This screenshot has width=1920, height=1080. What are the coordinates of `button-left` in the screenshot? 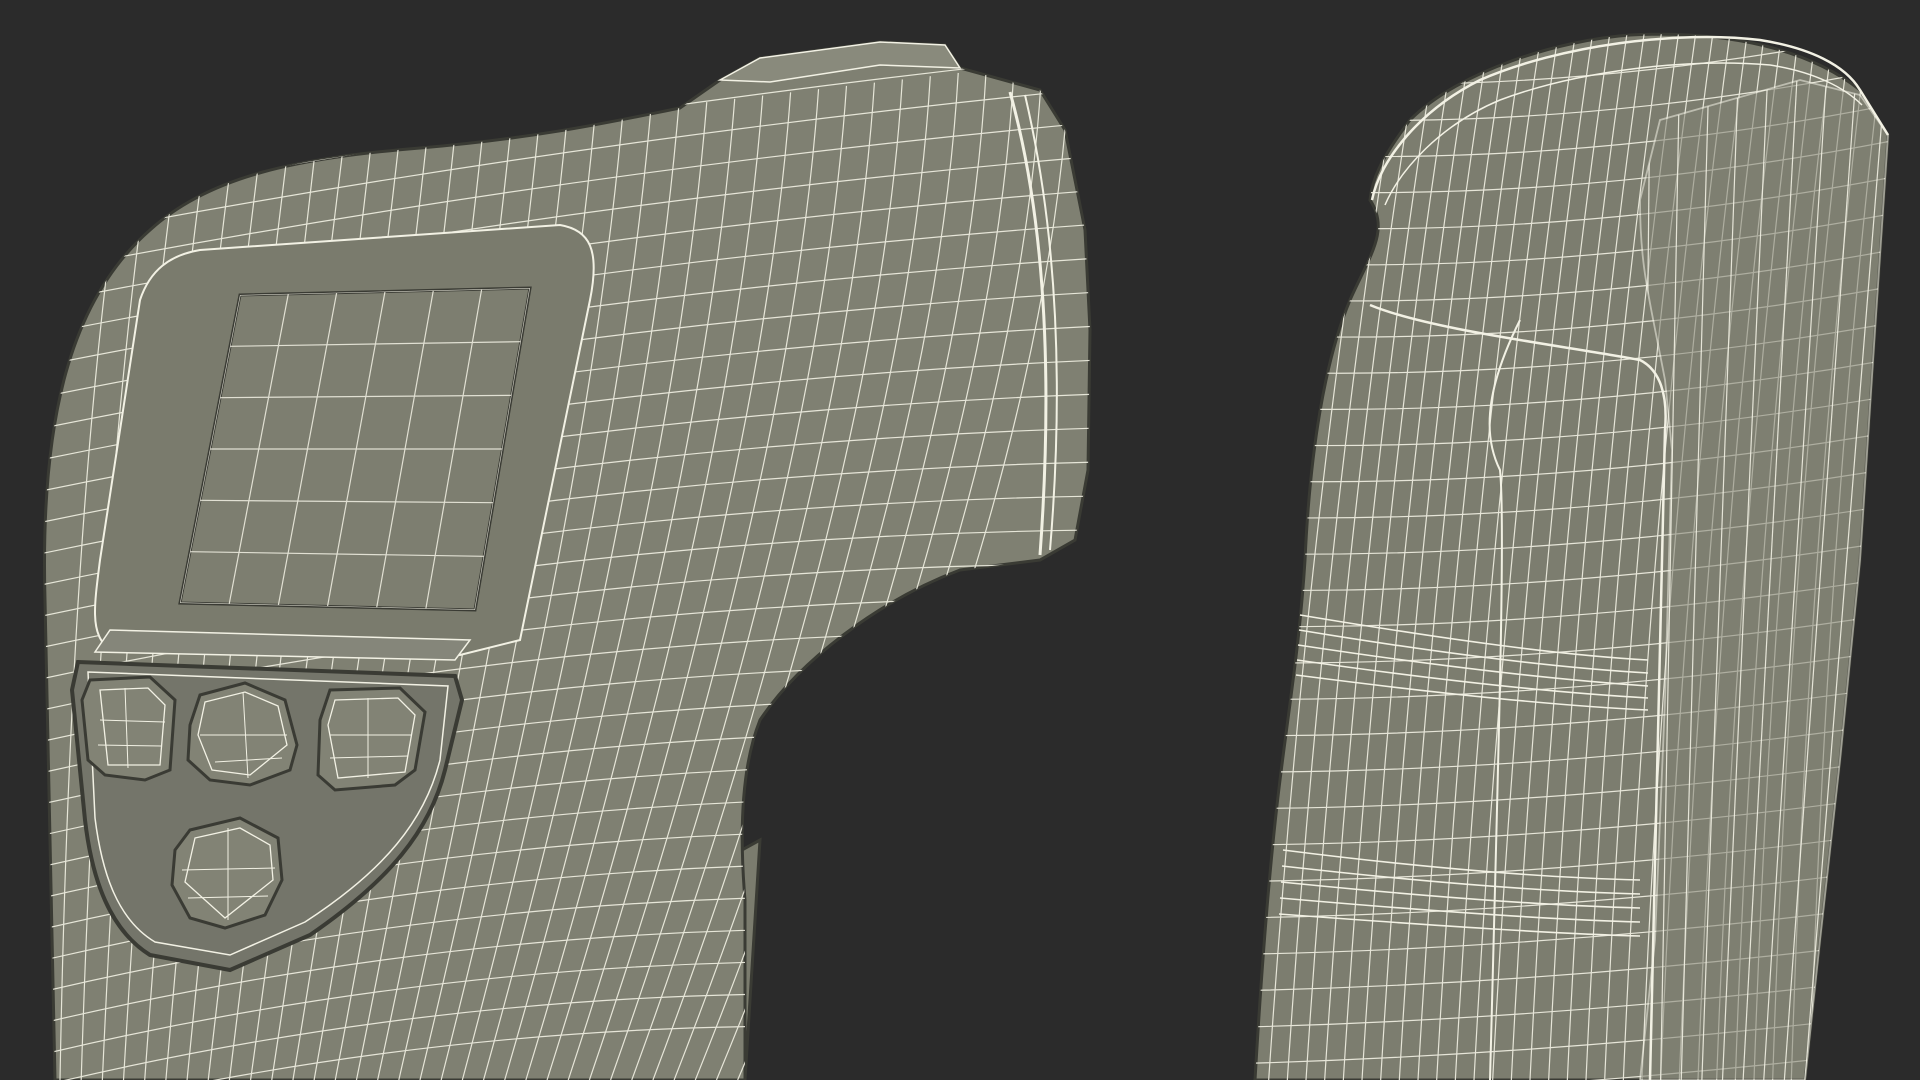 It's located at (128, 728).